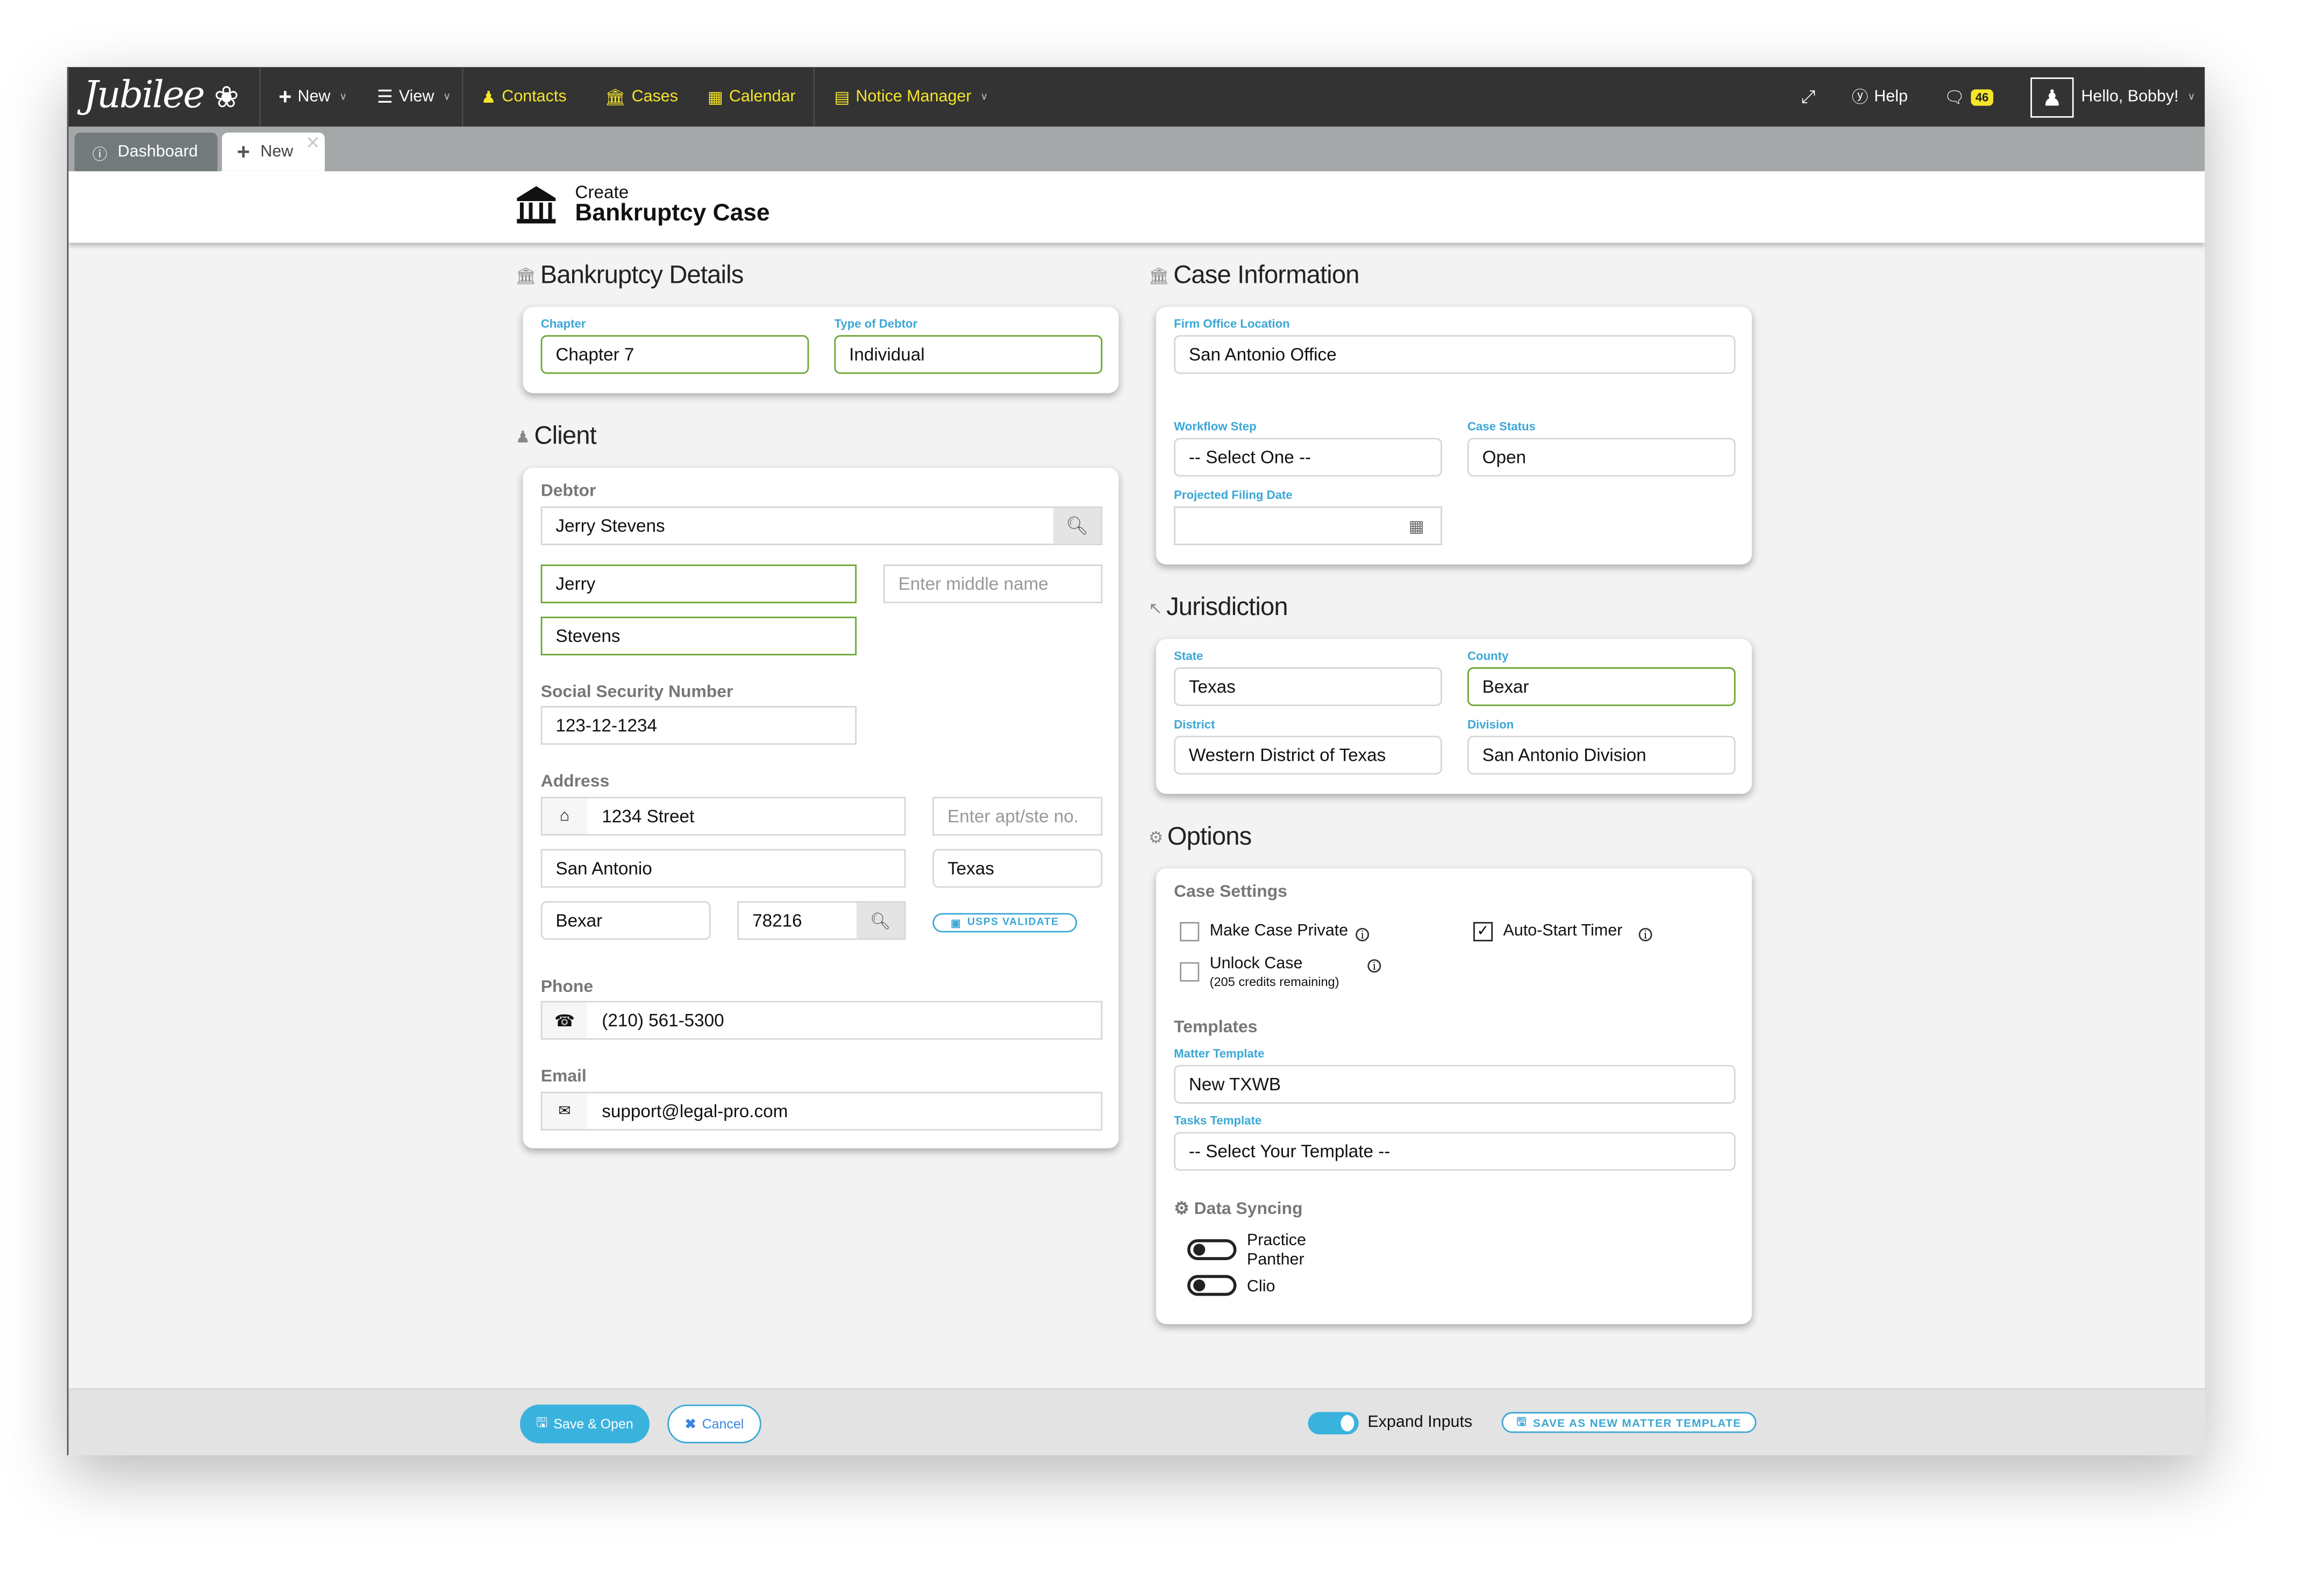 The width and height of the screenshot is (2324, 1579). I want to click on nav-calendar-label: Calendar, so click(762, 97).